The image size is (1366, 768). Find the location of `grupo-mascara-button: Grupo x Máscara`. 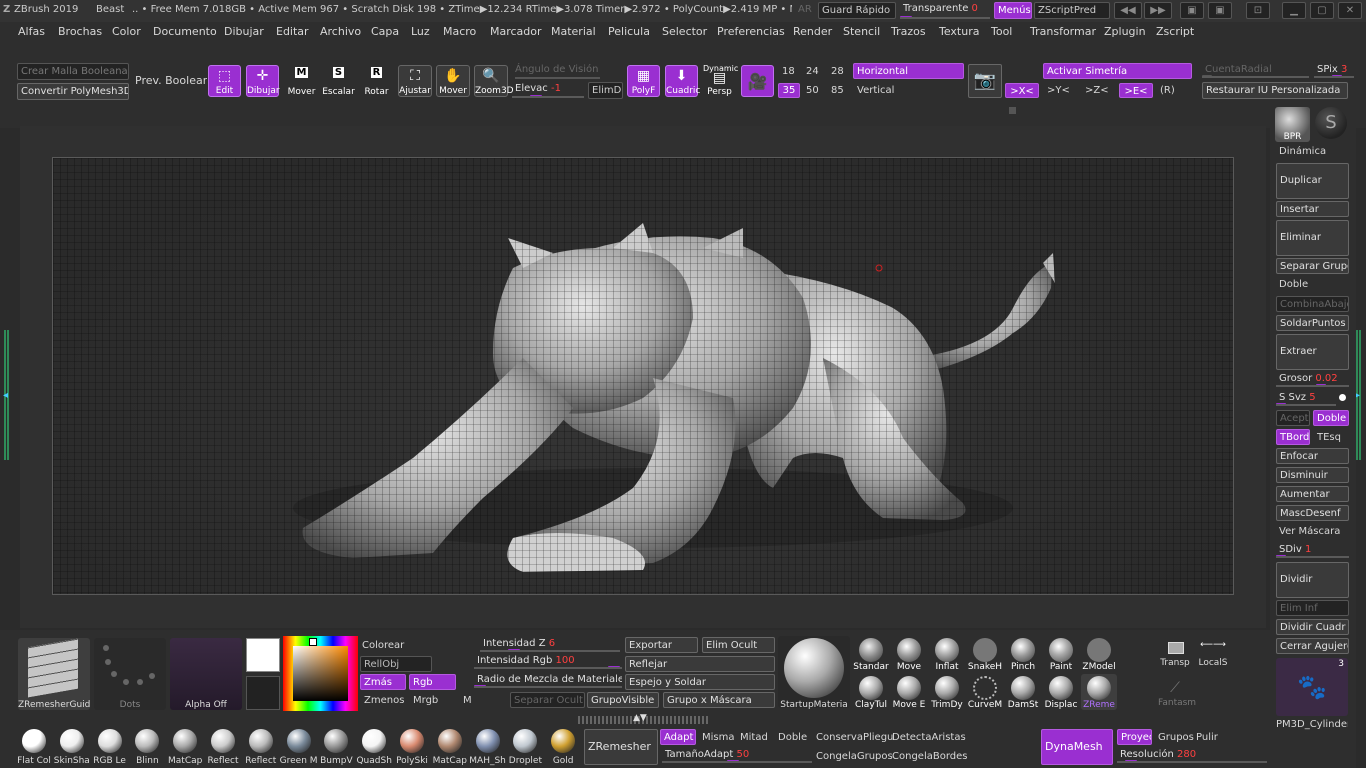

grupo-mascara-button: Grupo x Máscara is located at coordinates (719, 700).